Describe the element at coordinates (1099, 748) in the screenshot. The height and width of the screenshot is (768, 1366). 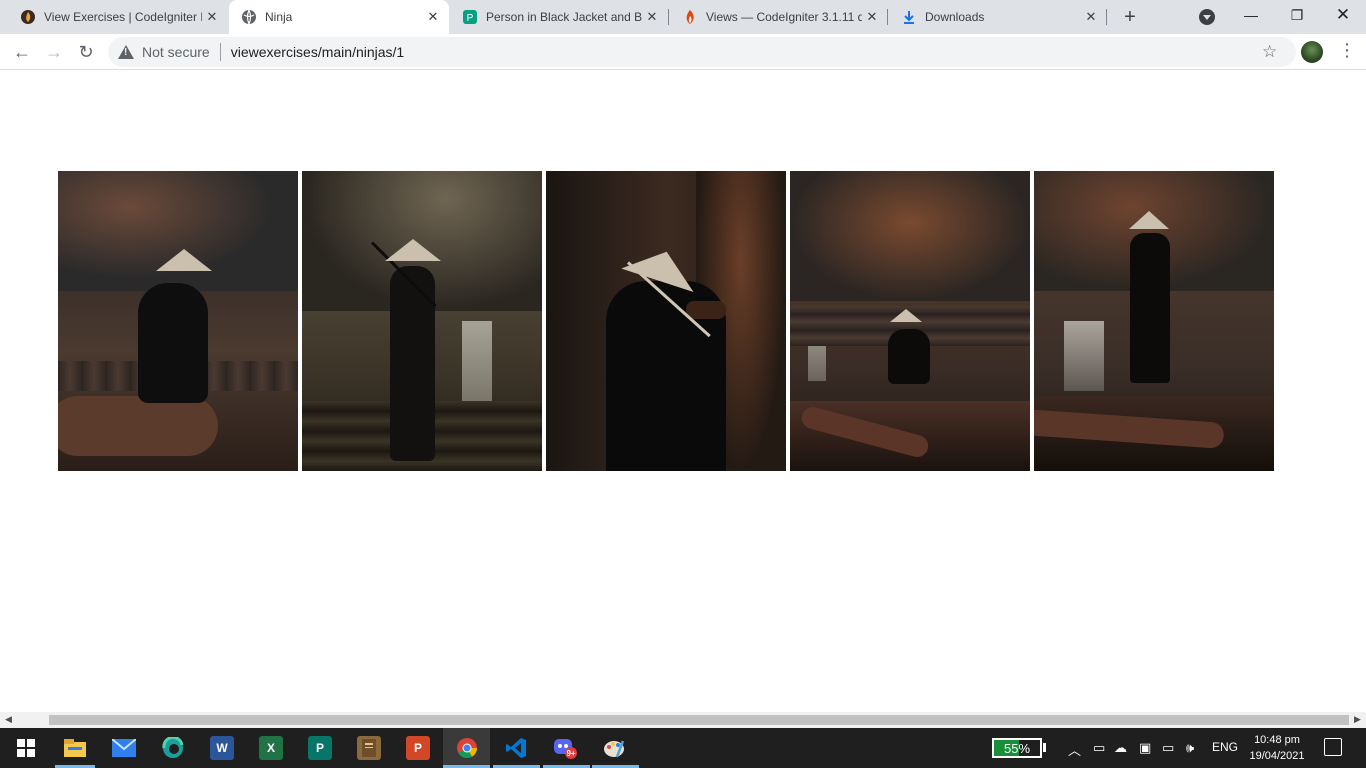
I see `meet-now-icon: ▭` at that location.